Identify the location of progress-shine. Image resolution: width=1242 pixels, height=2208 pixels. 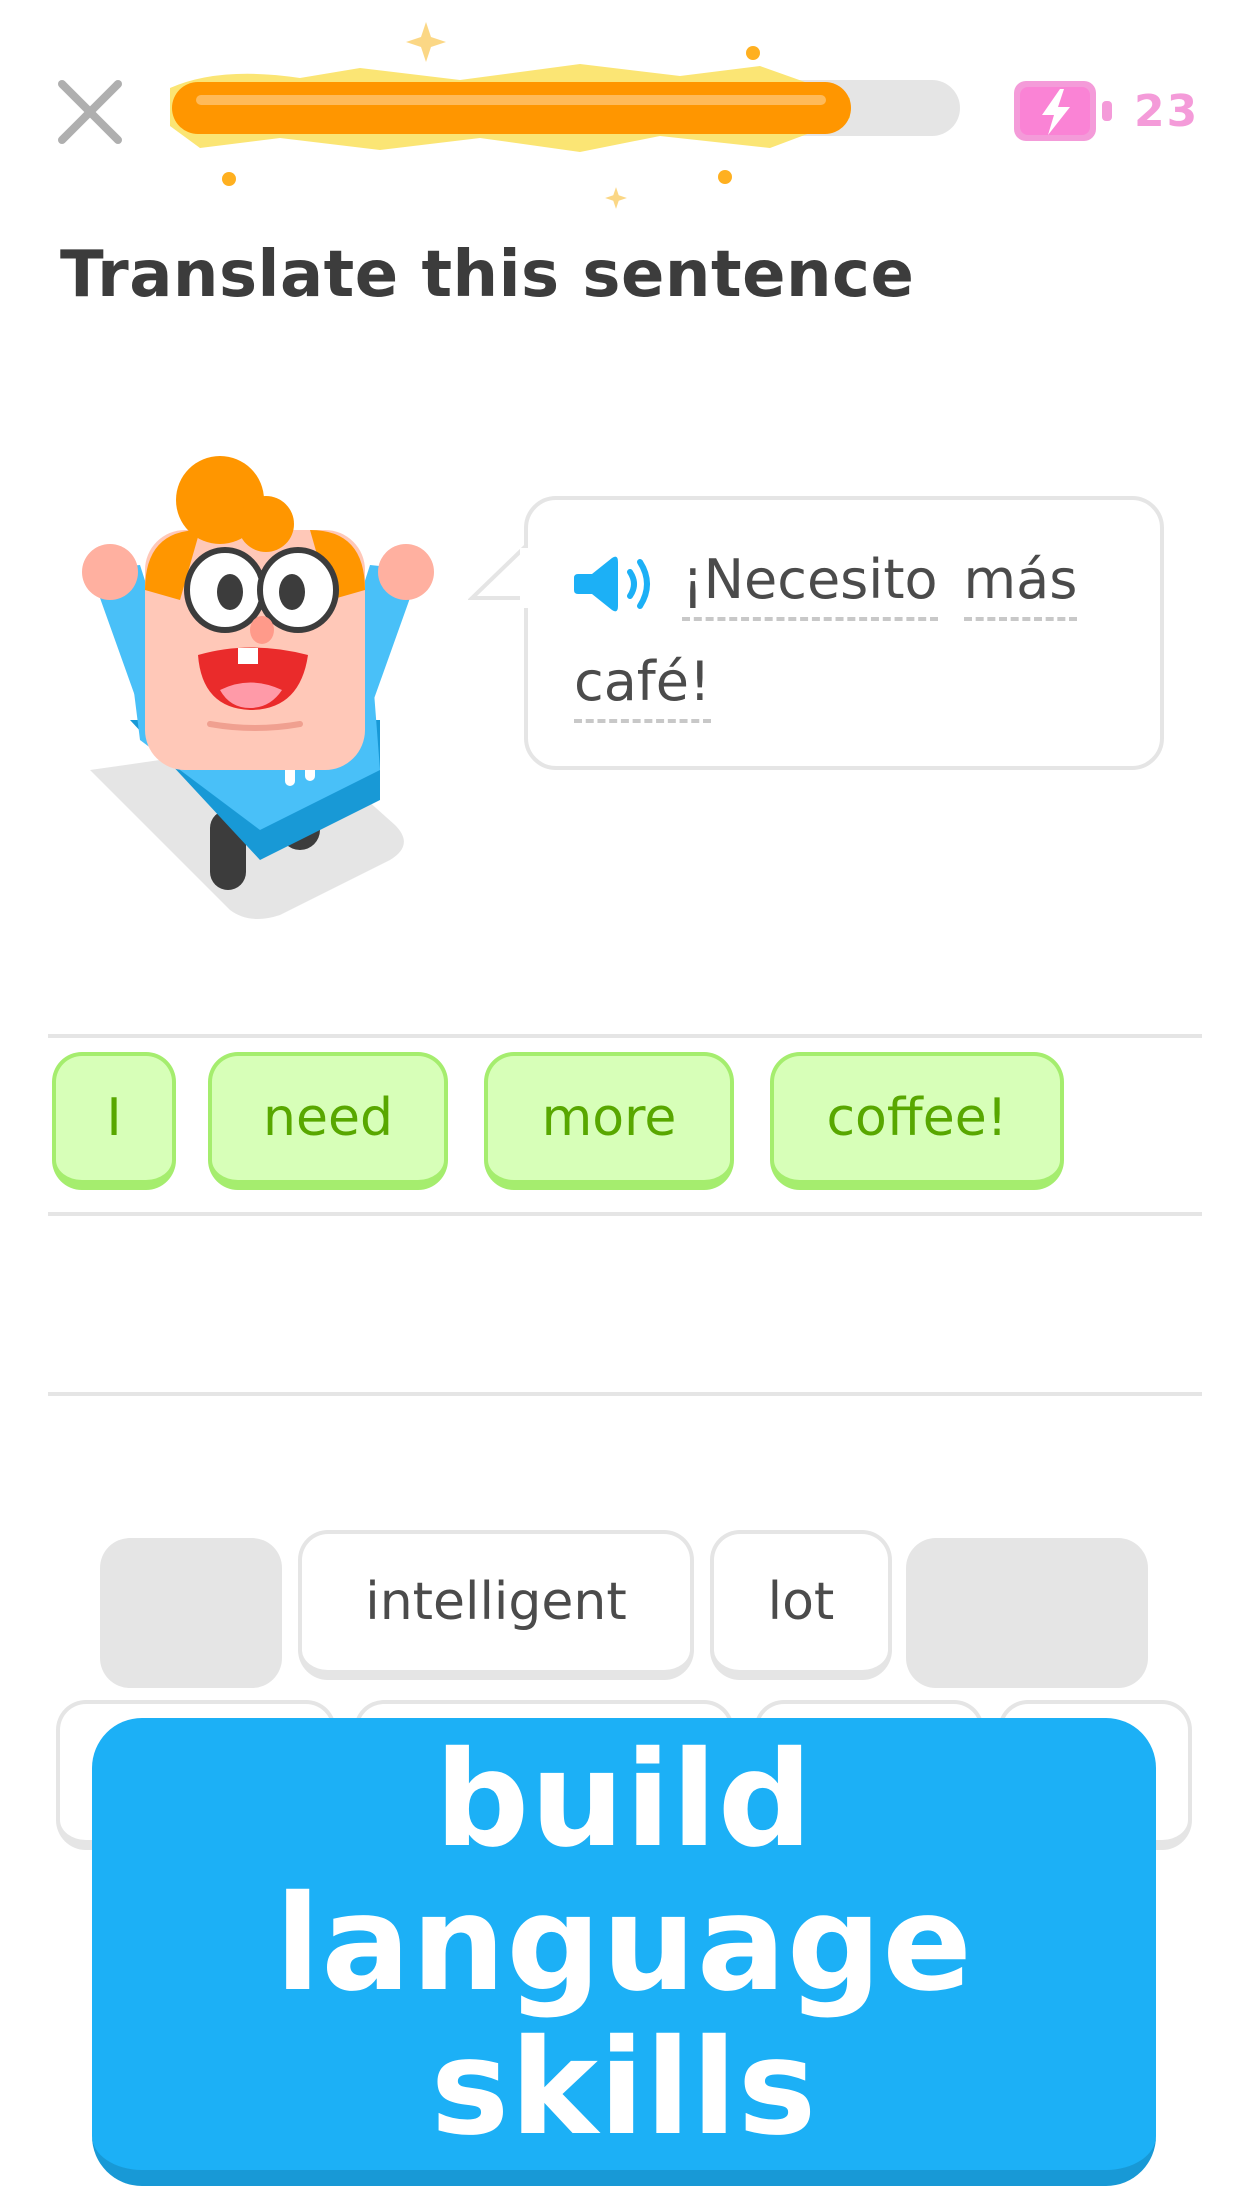
(511, 100).